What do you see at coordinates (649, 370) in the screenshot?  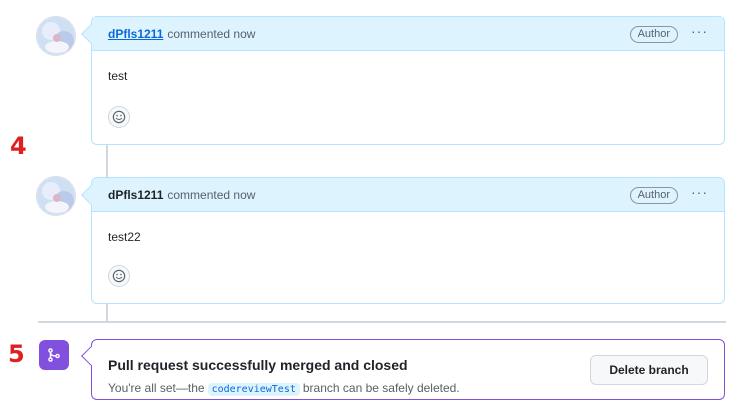 I see `delete-branch-button: Delete branch` at bounding box center [649, 370].